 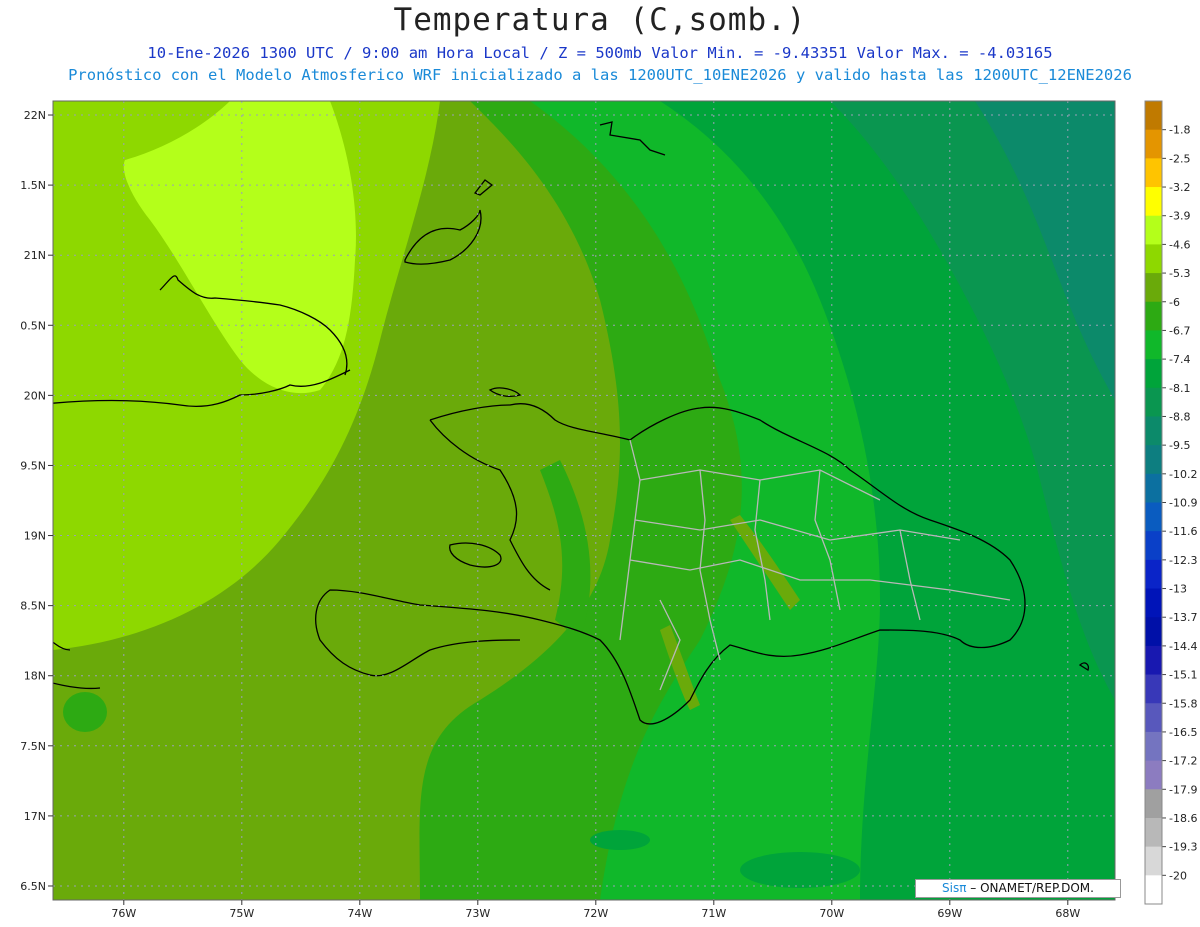 I want to click on colorbar-label: -15.1, so click(x=1183, y=675).